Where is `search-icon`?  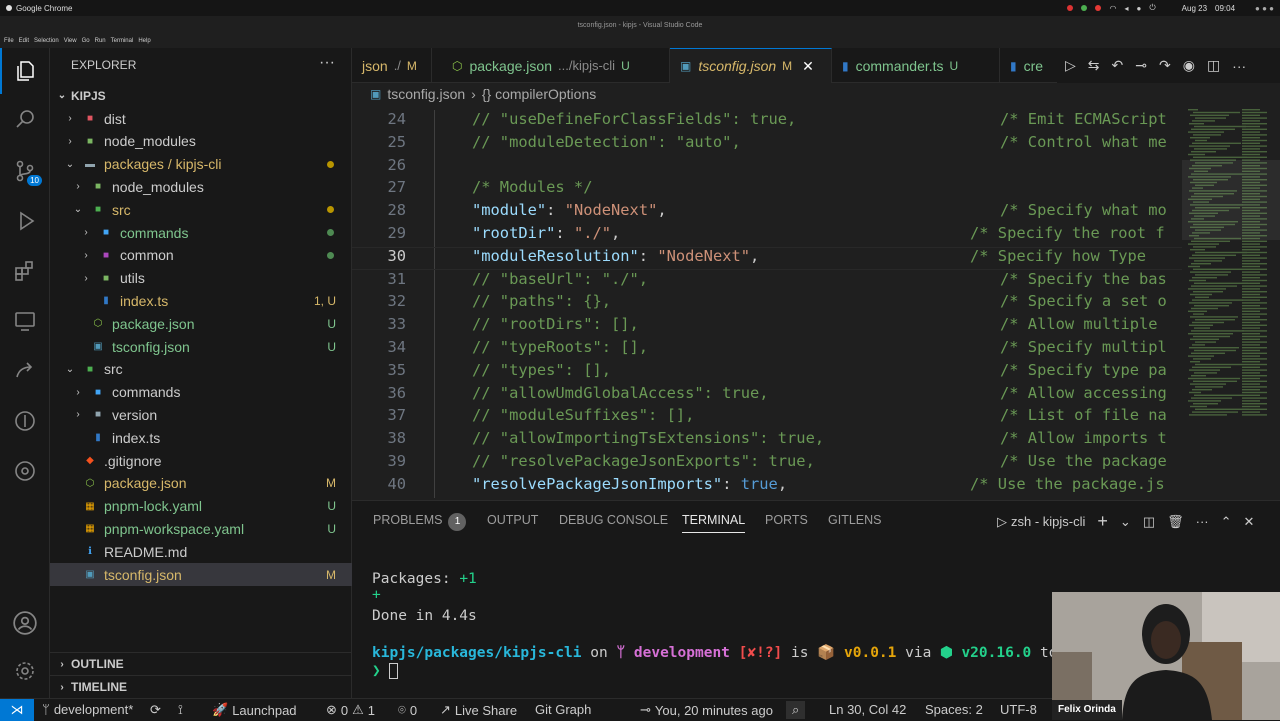 search-icon is located at coordinates (25, 119).